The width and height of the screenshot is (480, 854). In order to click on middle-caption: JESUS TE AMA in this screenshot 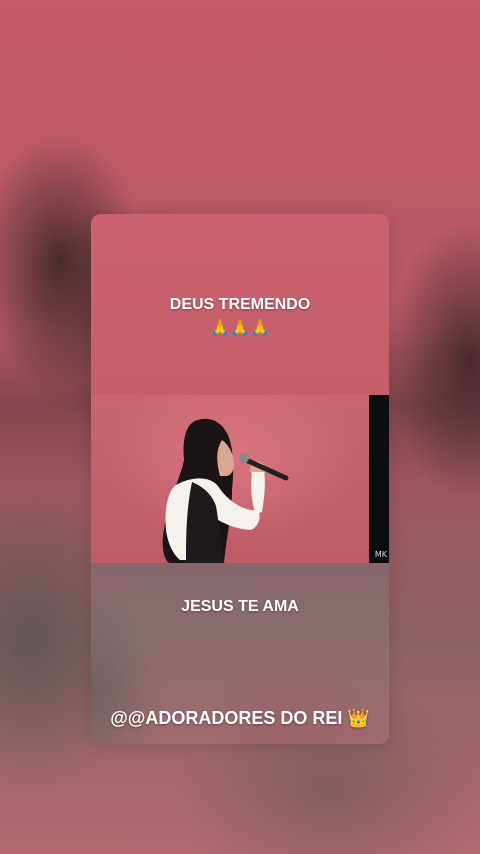, I will do `click(240, 606)`.